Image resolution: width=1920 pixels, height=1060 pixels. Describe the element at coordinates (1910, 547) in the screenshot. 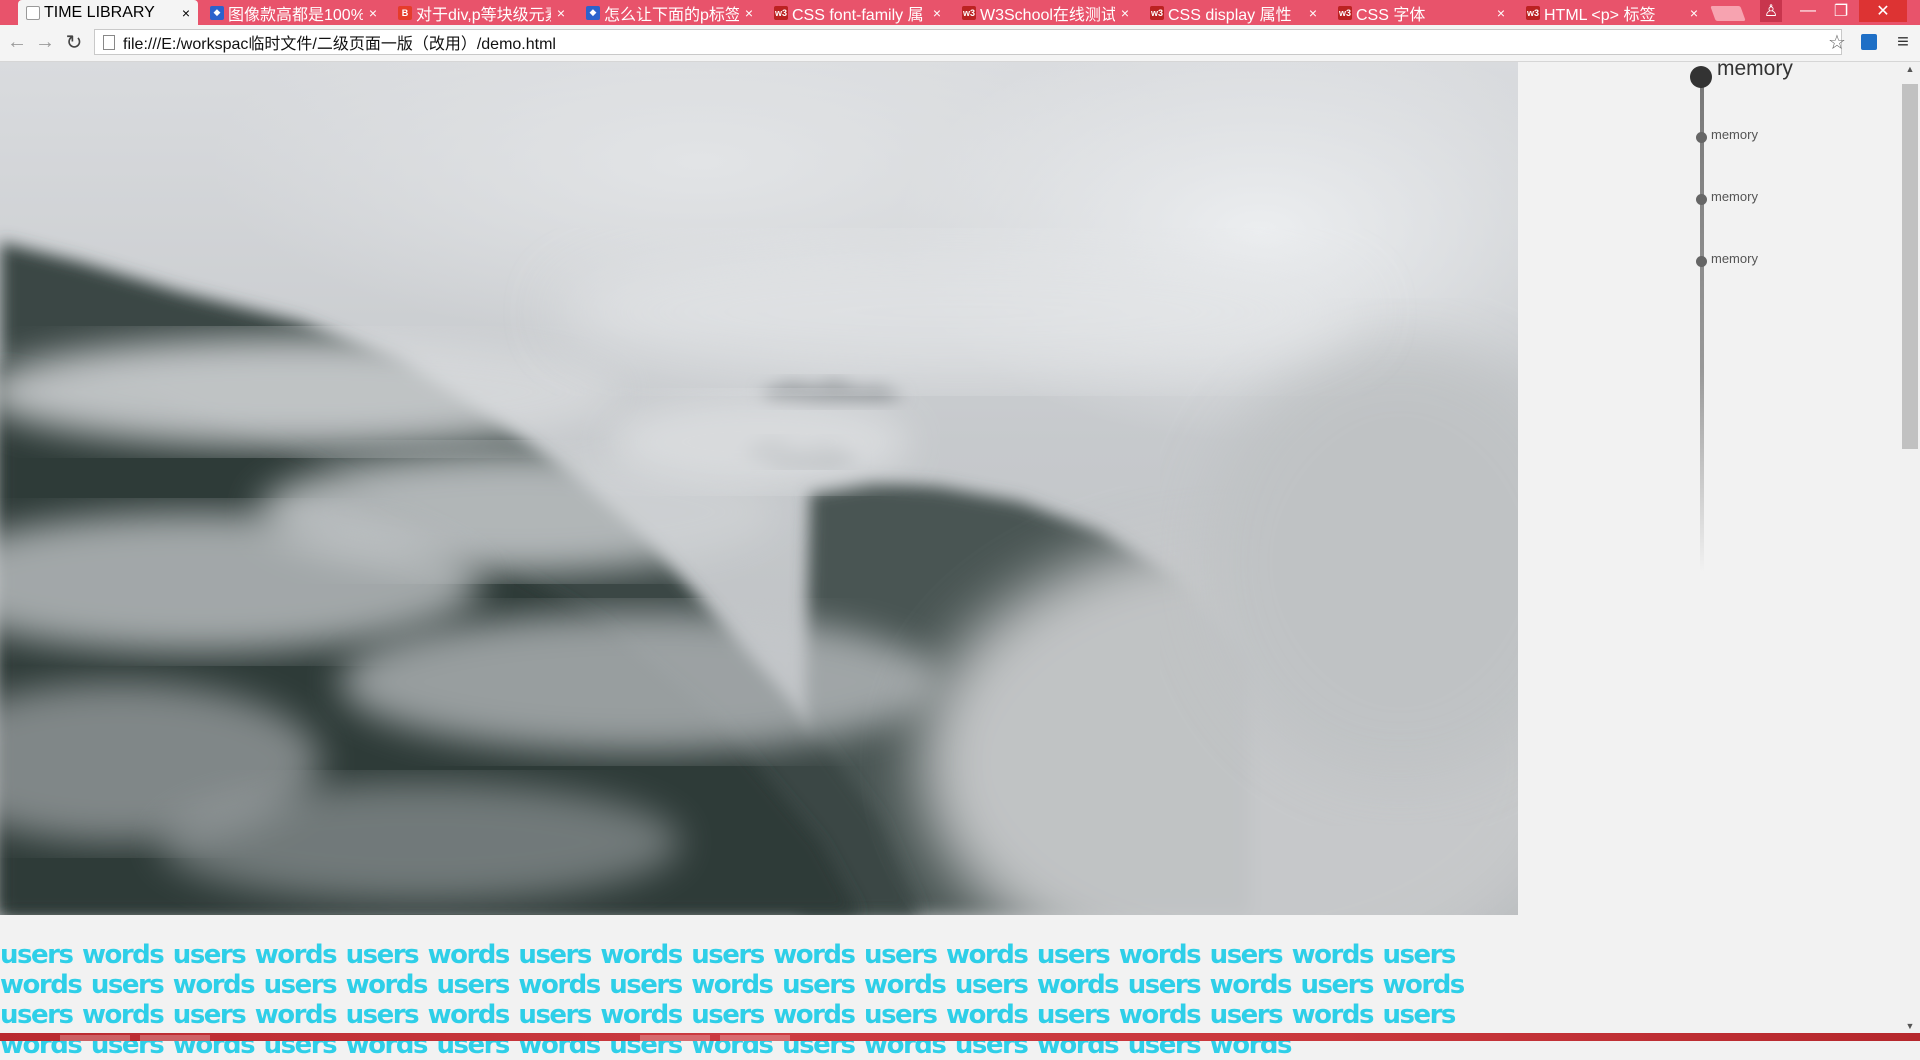

I see `vertical-scrollbar: ▲ ▼` at that location.